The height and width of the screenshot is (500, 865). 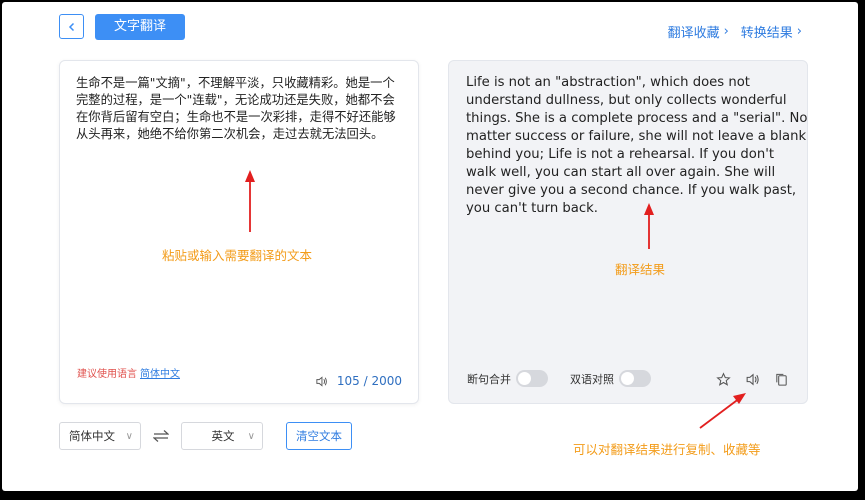 I want to click on target-language-value: 英文, so click(x=223, y=436).